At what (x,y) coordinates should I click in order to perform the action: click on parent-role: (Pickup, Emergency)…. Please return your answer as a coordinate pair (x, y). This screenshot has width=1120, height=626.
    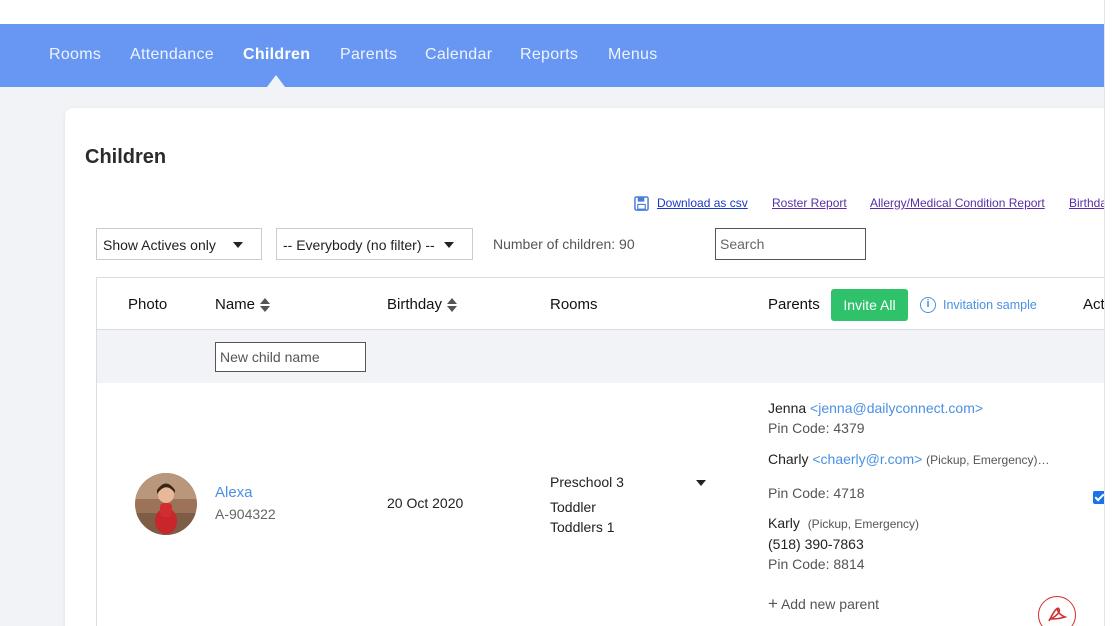
    Looking at the image, I should click on (988, 460).